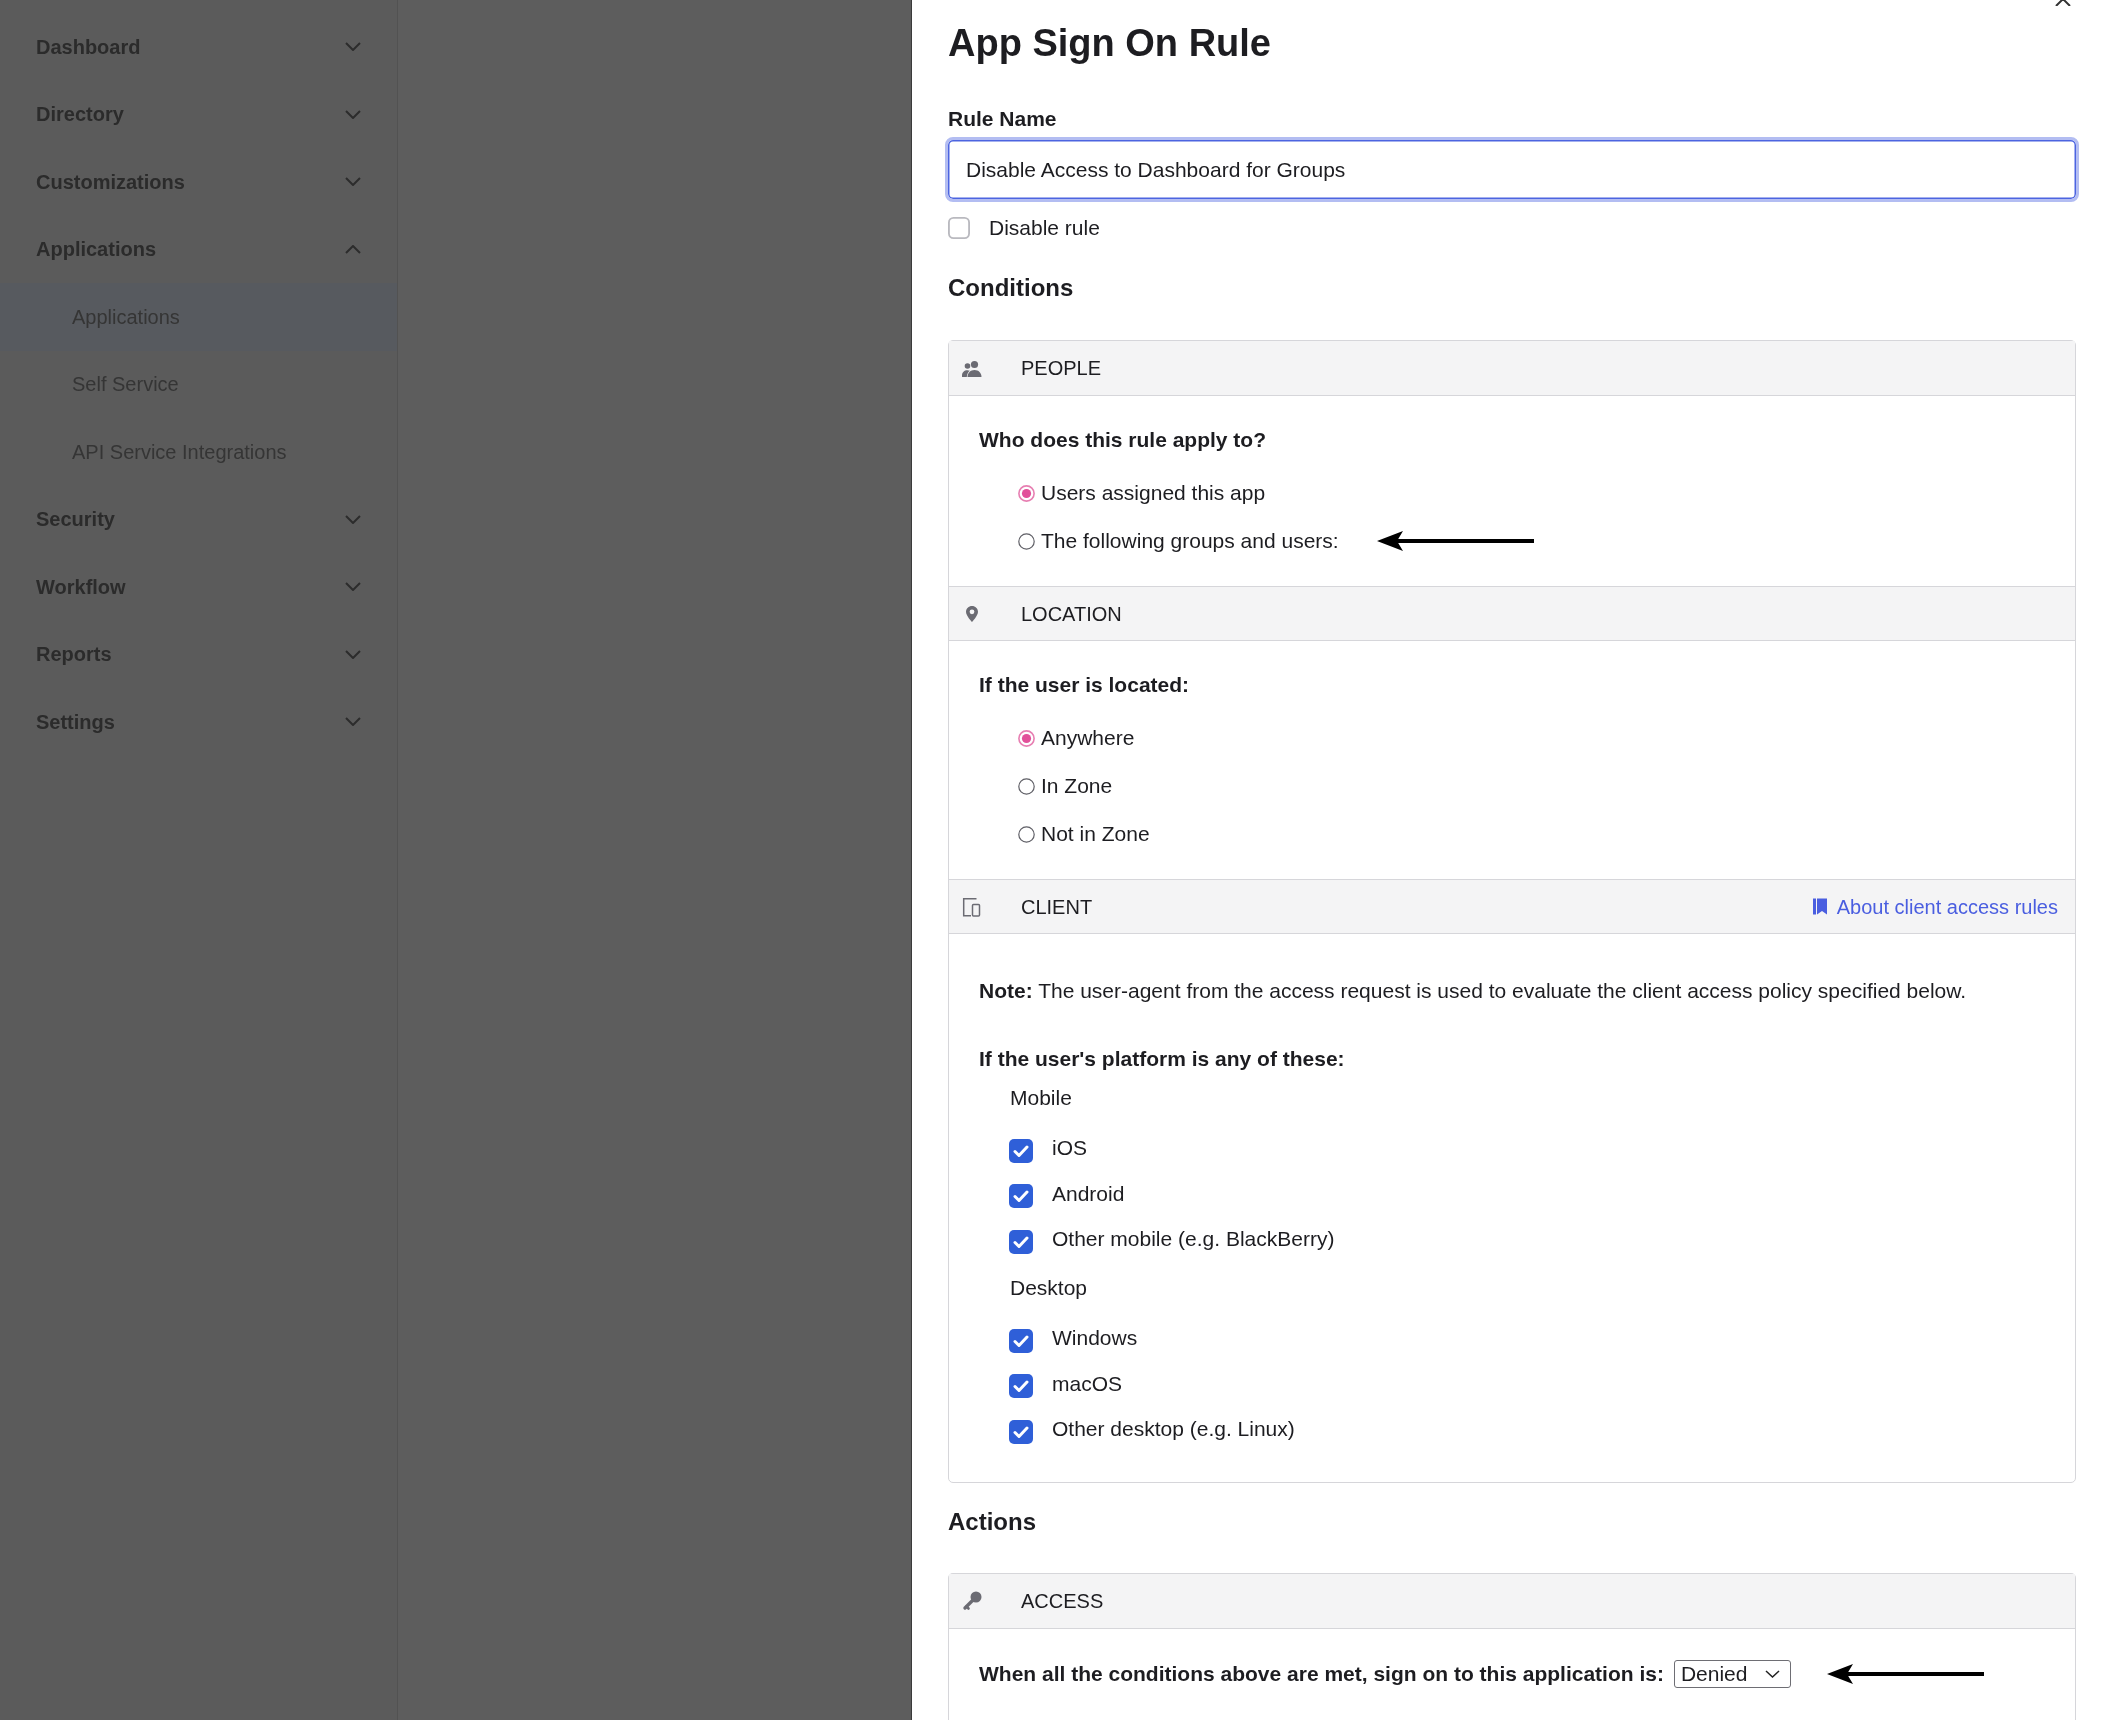 Image resolution: width=2112 pixels, height=1720 pixels. What do you see at coordinates (1011, 288) in the screenshot?
I see `section-heading: Conditions` at bounding box center [1011, 288].